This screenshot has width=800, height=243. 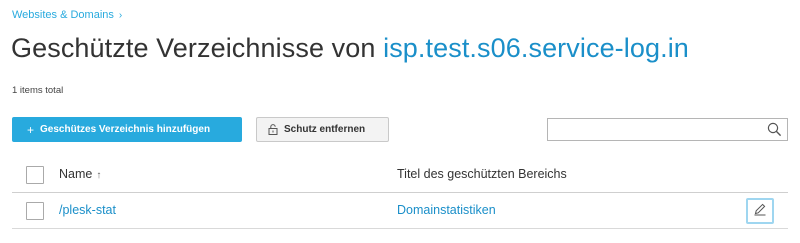 I want to click on plus-icon: +, so click(x=31, y=129).